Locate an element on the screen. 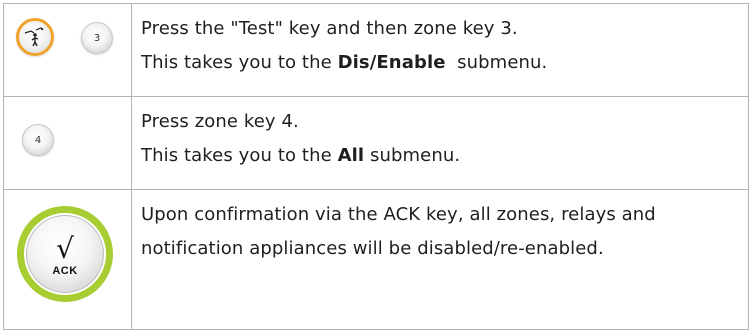 The image size is (750, 330). ack-key-face: √ ACK is located at coordinates (65, 254).